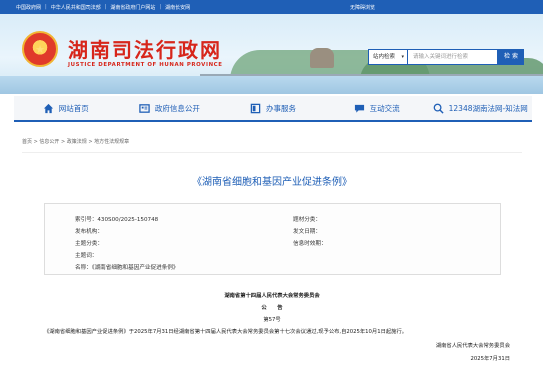  What do you see at coordinates (310, 244) in the screenshot?
I see `meta-validity: 信息时效期：` at bounding box center [310, 244].